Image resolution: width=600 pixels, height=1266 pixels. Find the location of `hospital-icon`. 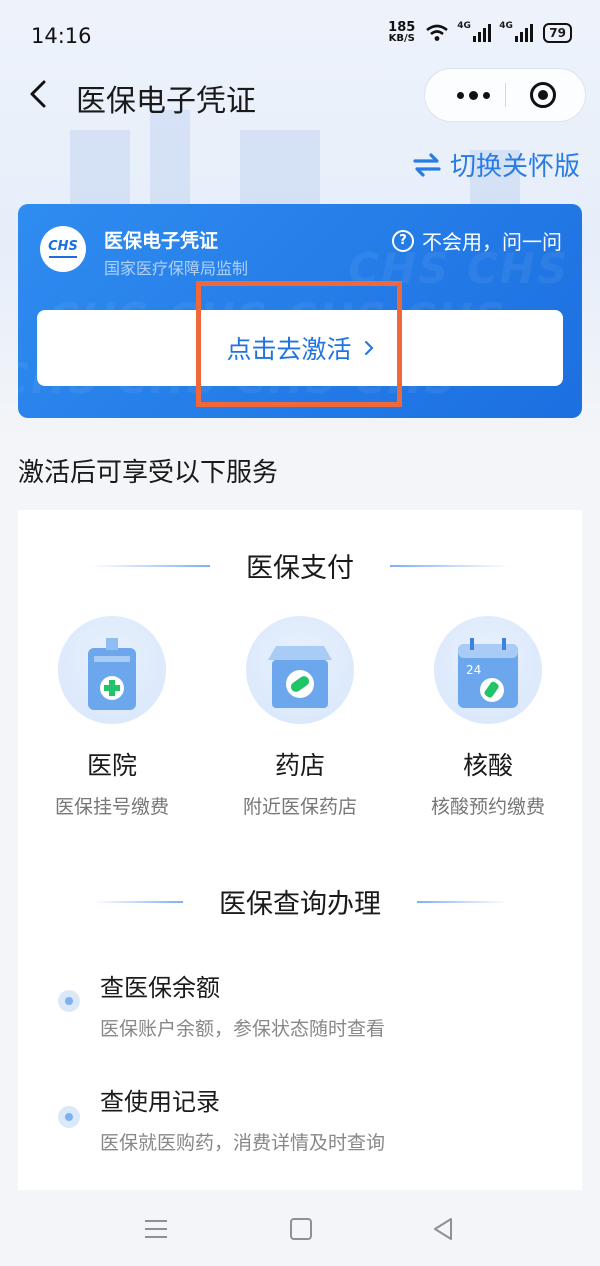

hospital-icon is located at coordinates (112, 670).